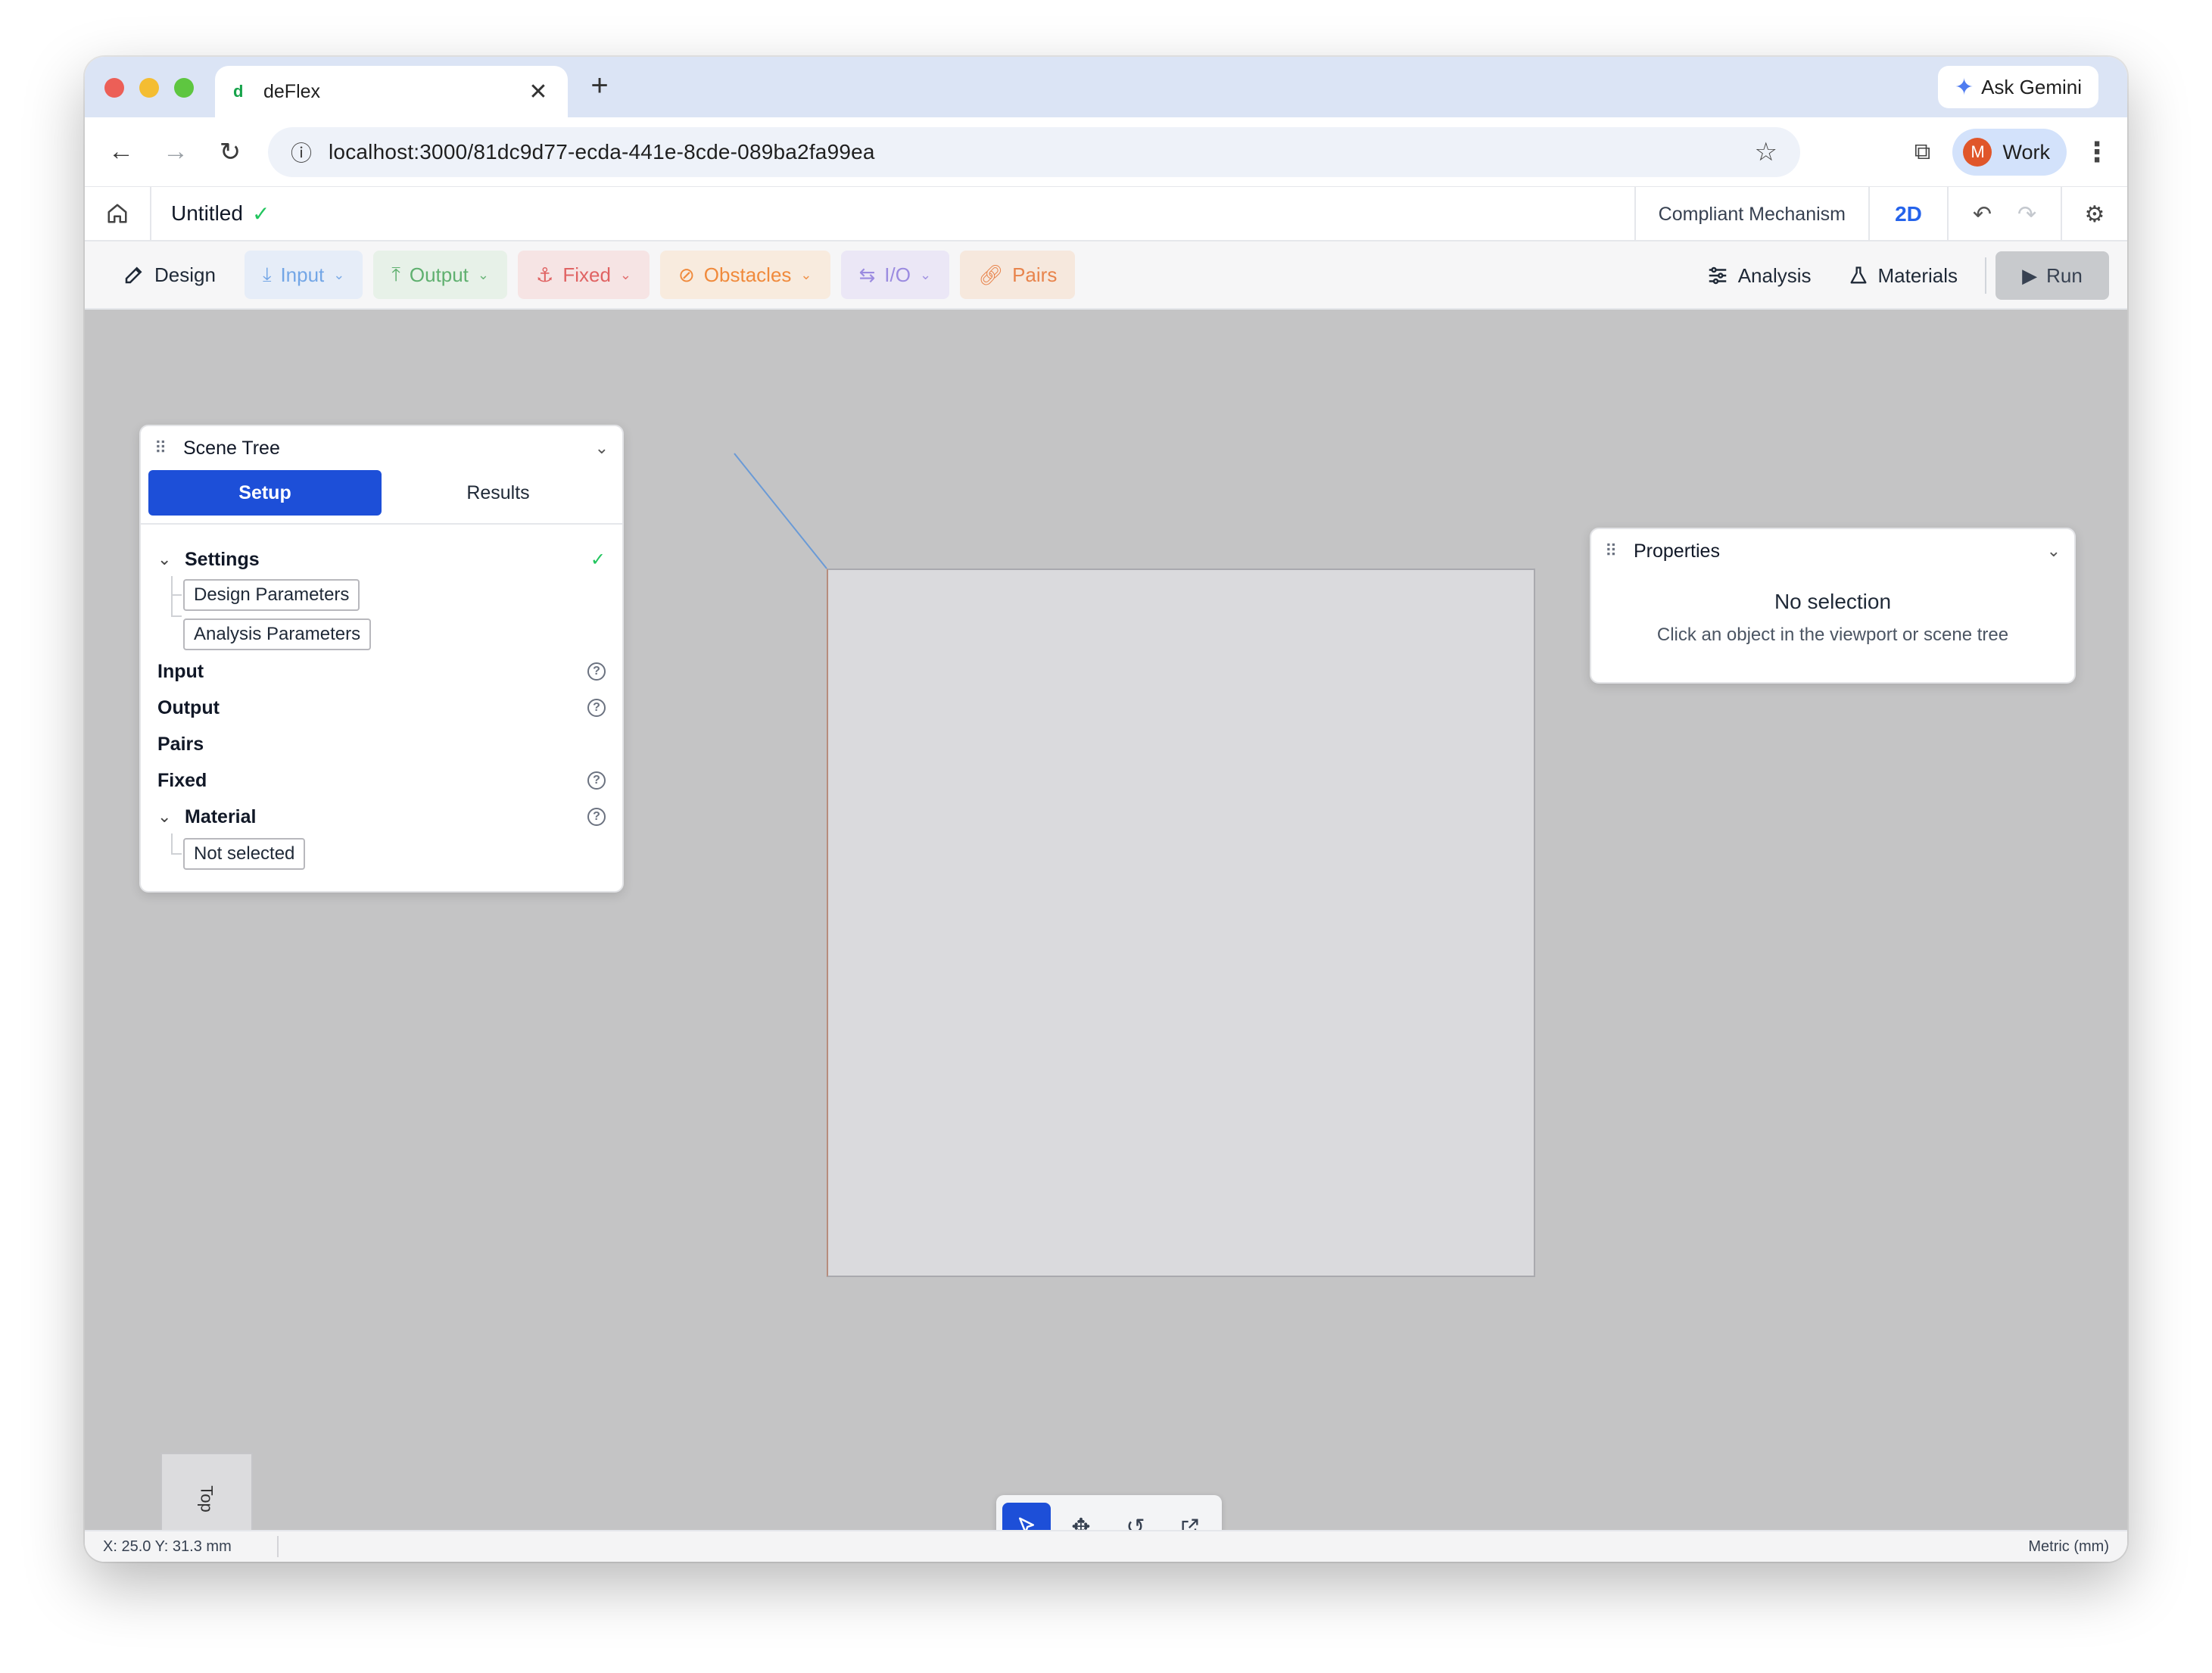 Image resolution: width=2212 pixels, height=1673 pixels. I want to click on home-button, so click(118, 214).